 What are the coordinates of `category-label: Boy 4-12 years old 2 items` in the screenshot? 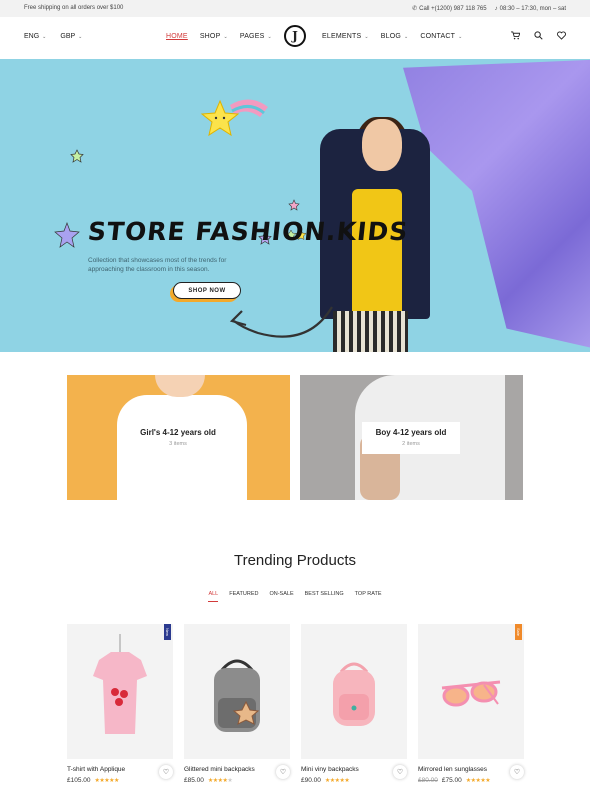 It's located at (411, 438).